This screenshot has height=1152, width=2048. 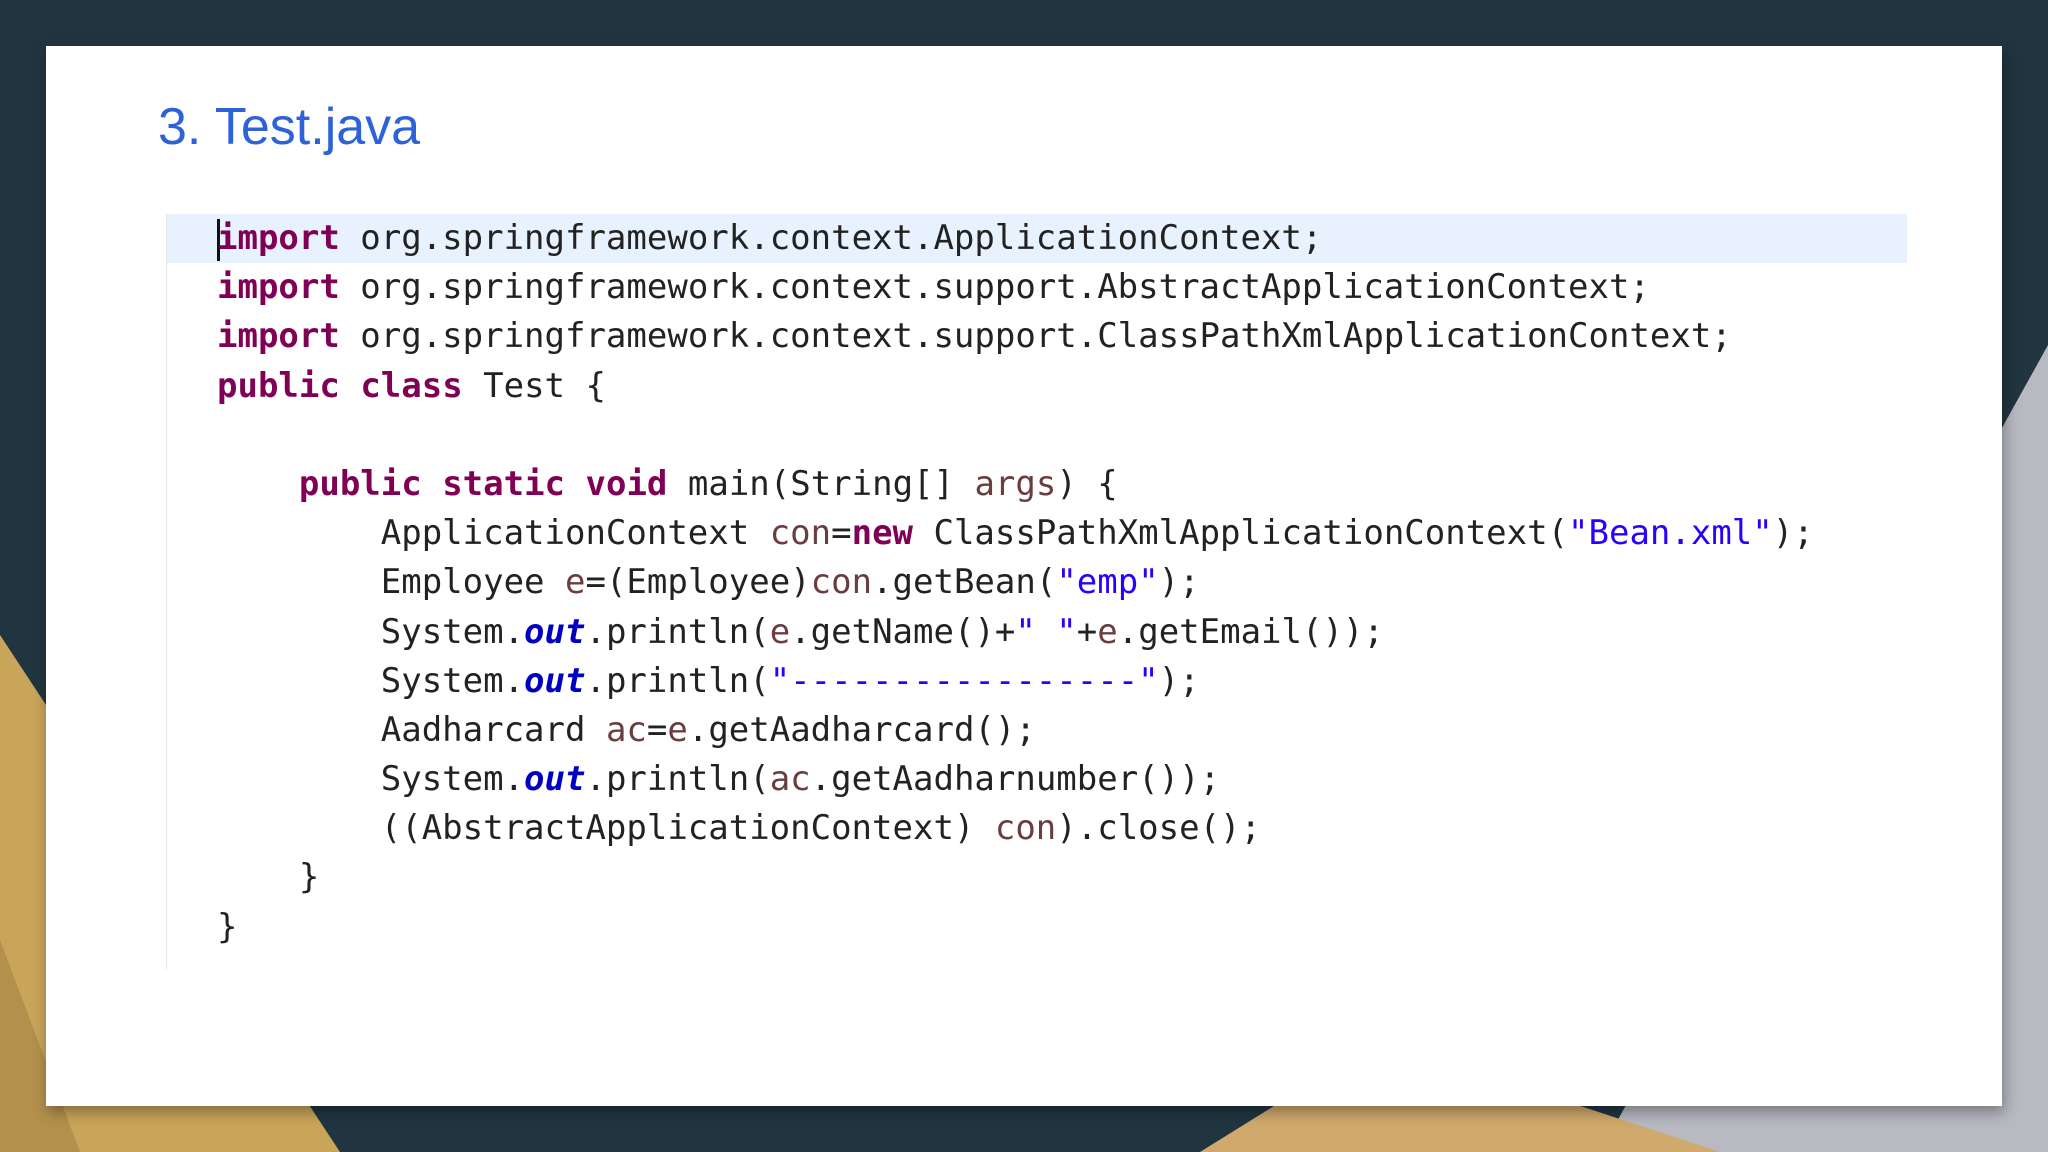 What do you see at coordinates (289, 127) in the screenshot?
I see `slide-title: 3. Test.java` at bounding box center [289, 127].